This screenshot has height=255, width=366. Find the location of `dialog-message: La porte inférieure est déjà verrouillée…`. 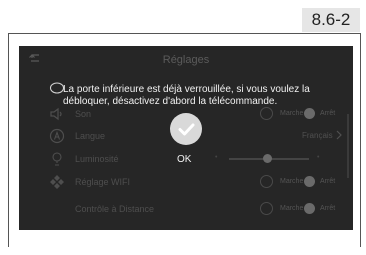

dialog-message: La porte inférieure est déjà verrouillée… is located at coordinates (186, 95).